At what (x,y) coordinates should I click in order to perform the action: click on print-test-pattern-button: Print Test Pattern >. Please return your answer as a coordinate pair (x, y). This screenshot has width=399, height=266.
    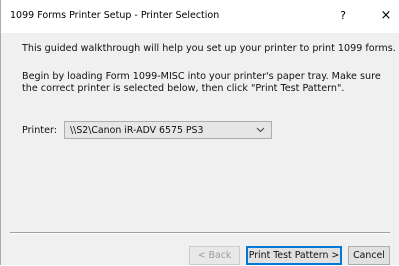
    Looking at the image, I should click on (294, 255).